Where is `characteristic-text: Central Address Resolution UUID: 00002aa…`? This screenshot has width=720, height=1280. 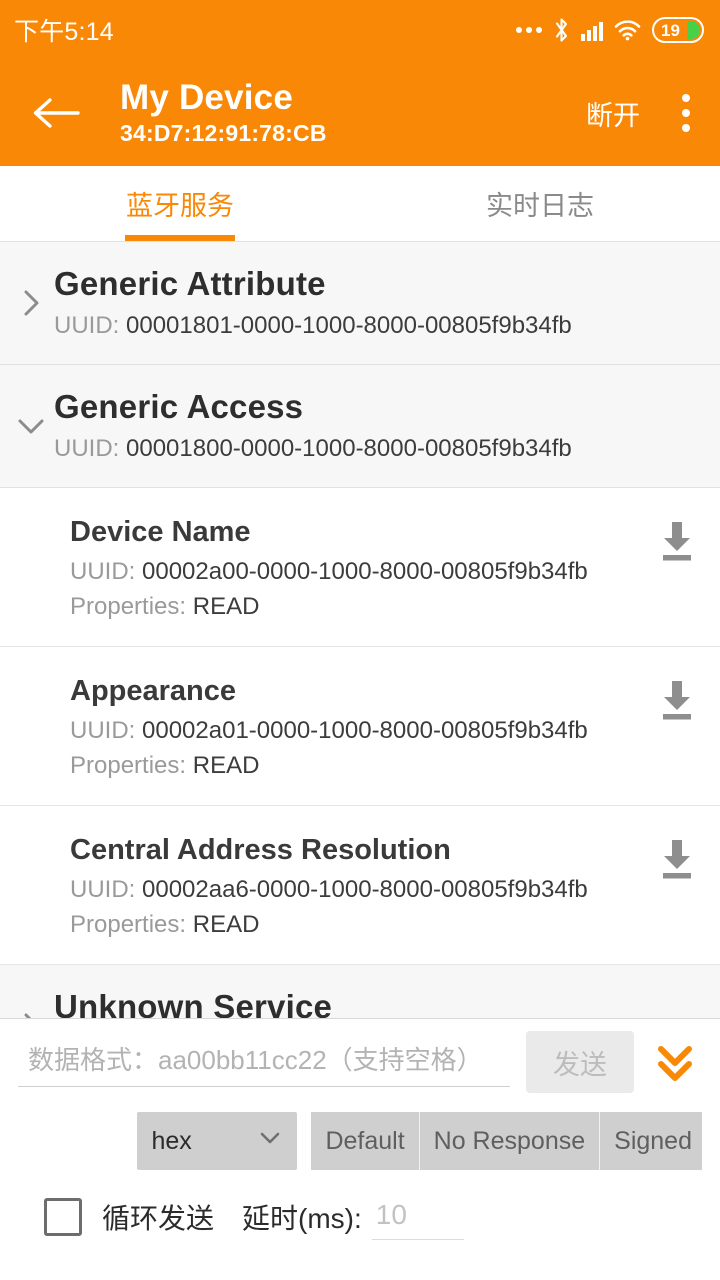
characteristic-text: Central Address Resolution UUID: 00002aa… is located at coordinates (329, 885).